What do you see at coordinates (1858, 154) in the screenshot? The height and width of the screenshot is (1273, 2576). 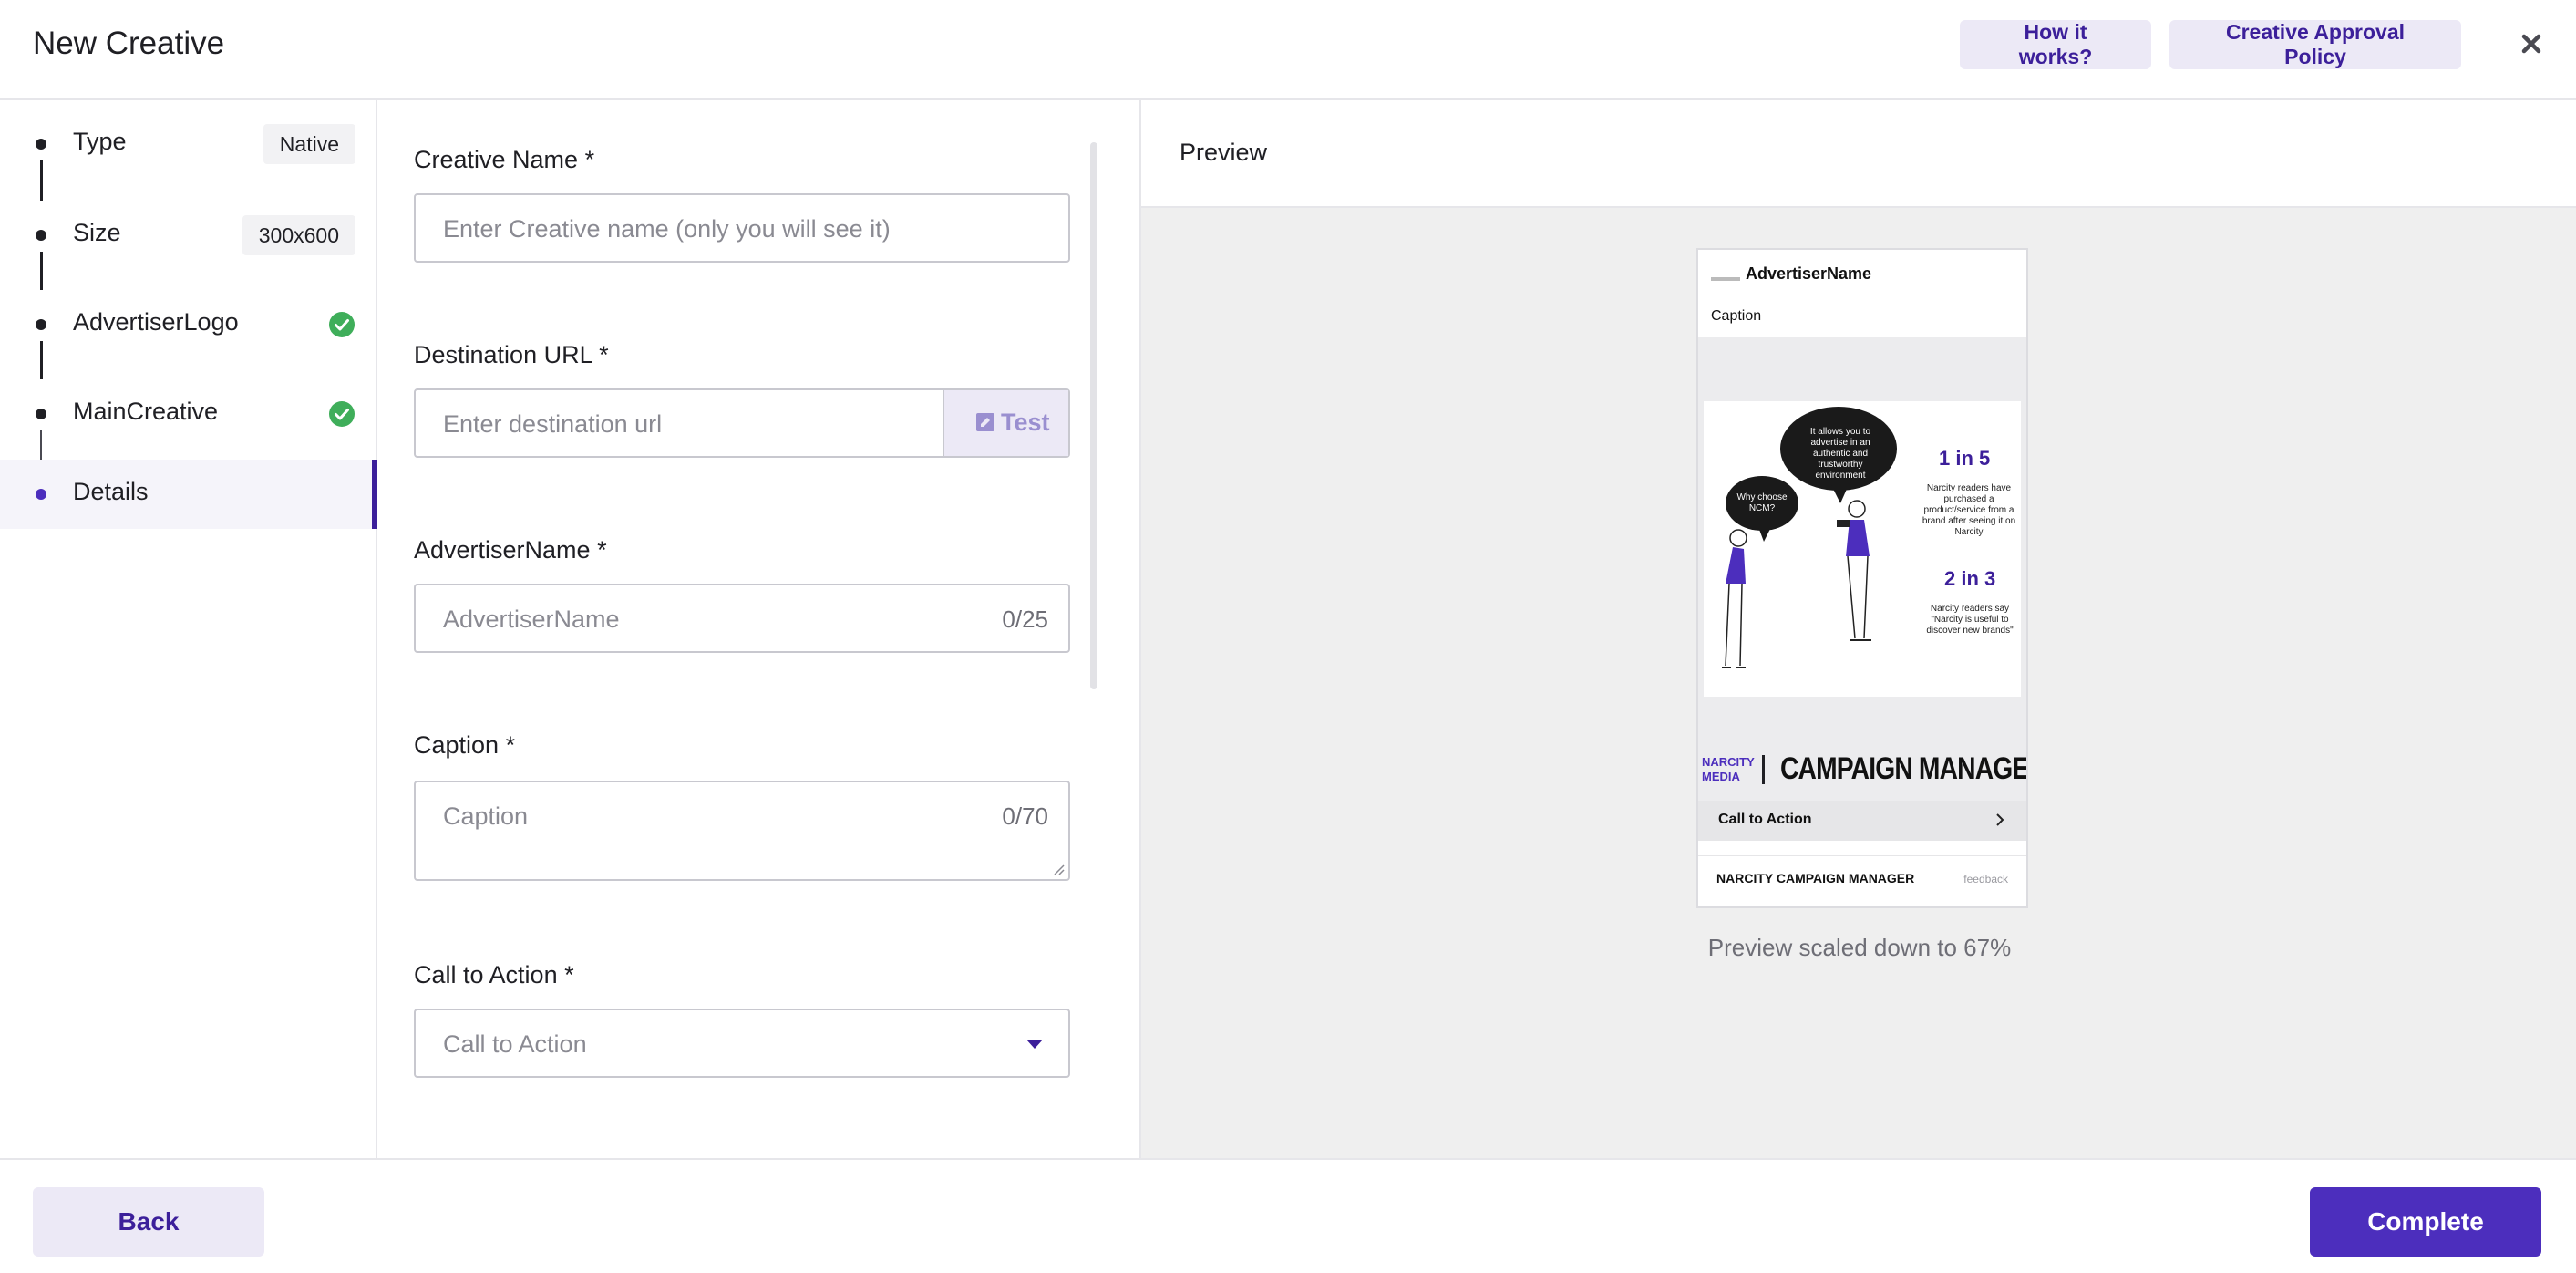 I see `preview-header: Preview` at bounding box center [1858, 154].